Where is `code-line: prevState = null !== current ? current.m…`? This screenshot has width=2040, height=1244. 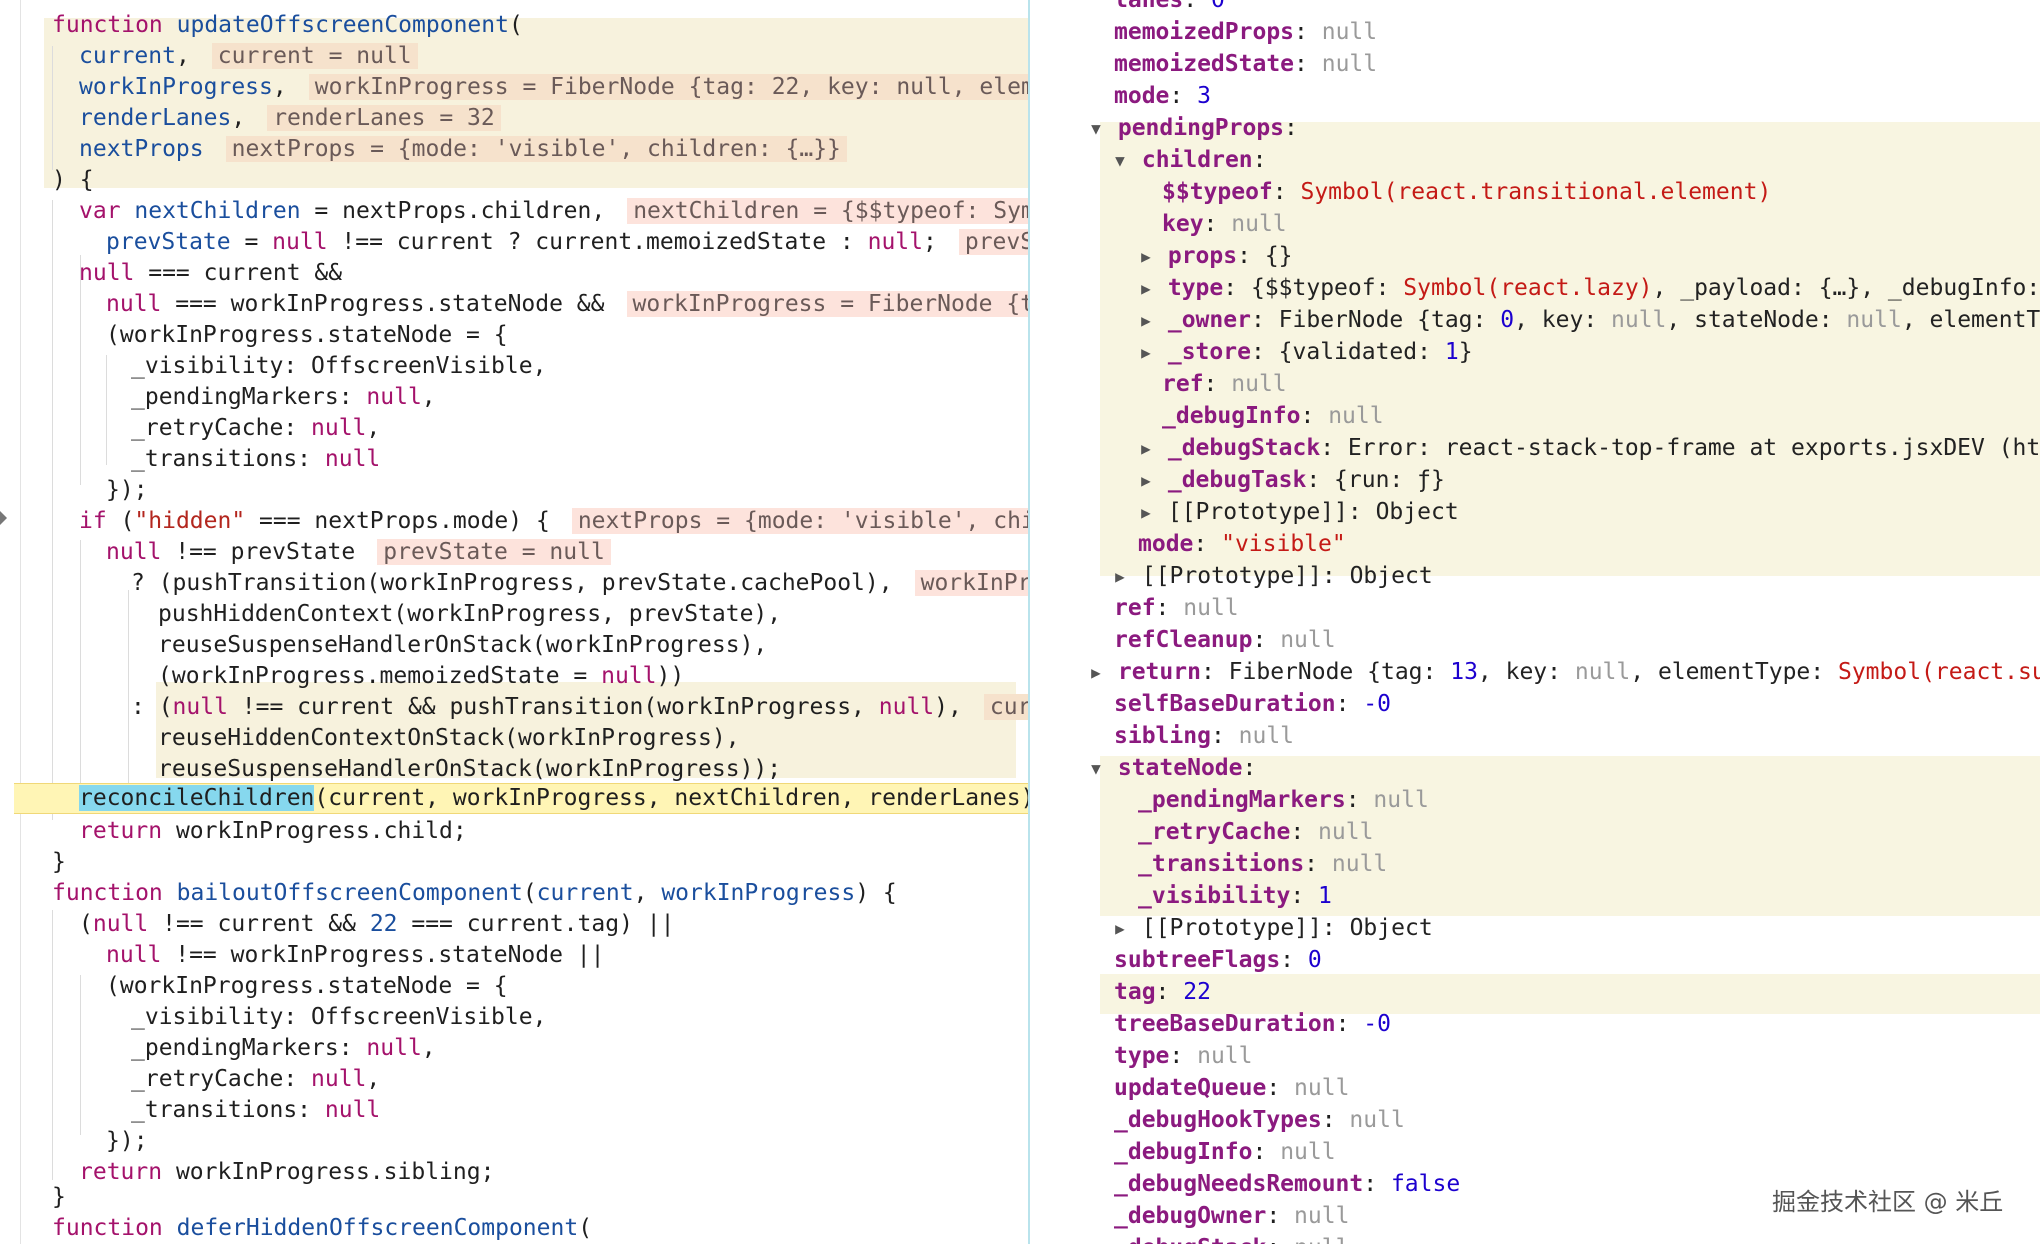
code-line: prevState = null !== current ? current.m… is located at coordinates (567, 242).